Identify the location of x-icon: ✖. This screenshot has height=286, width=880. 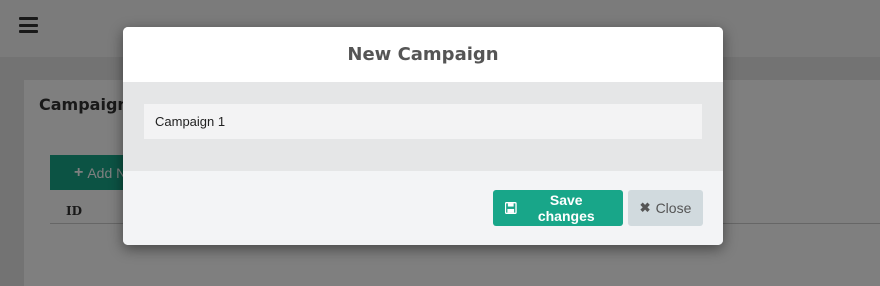
(645, 207).